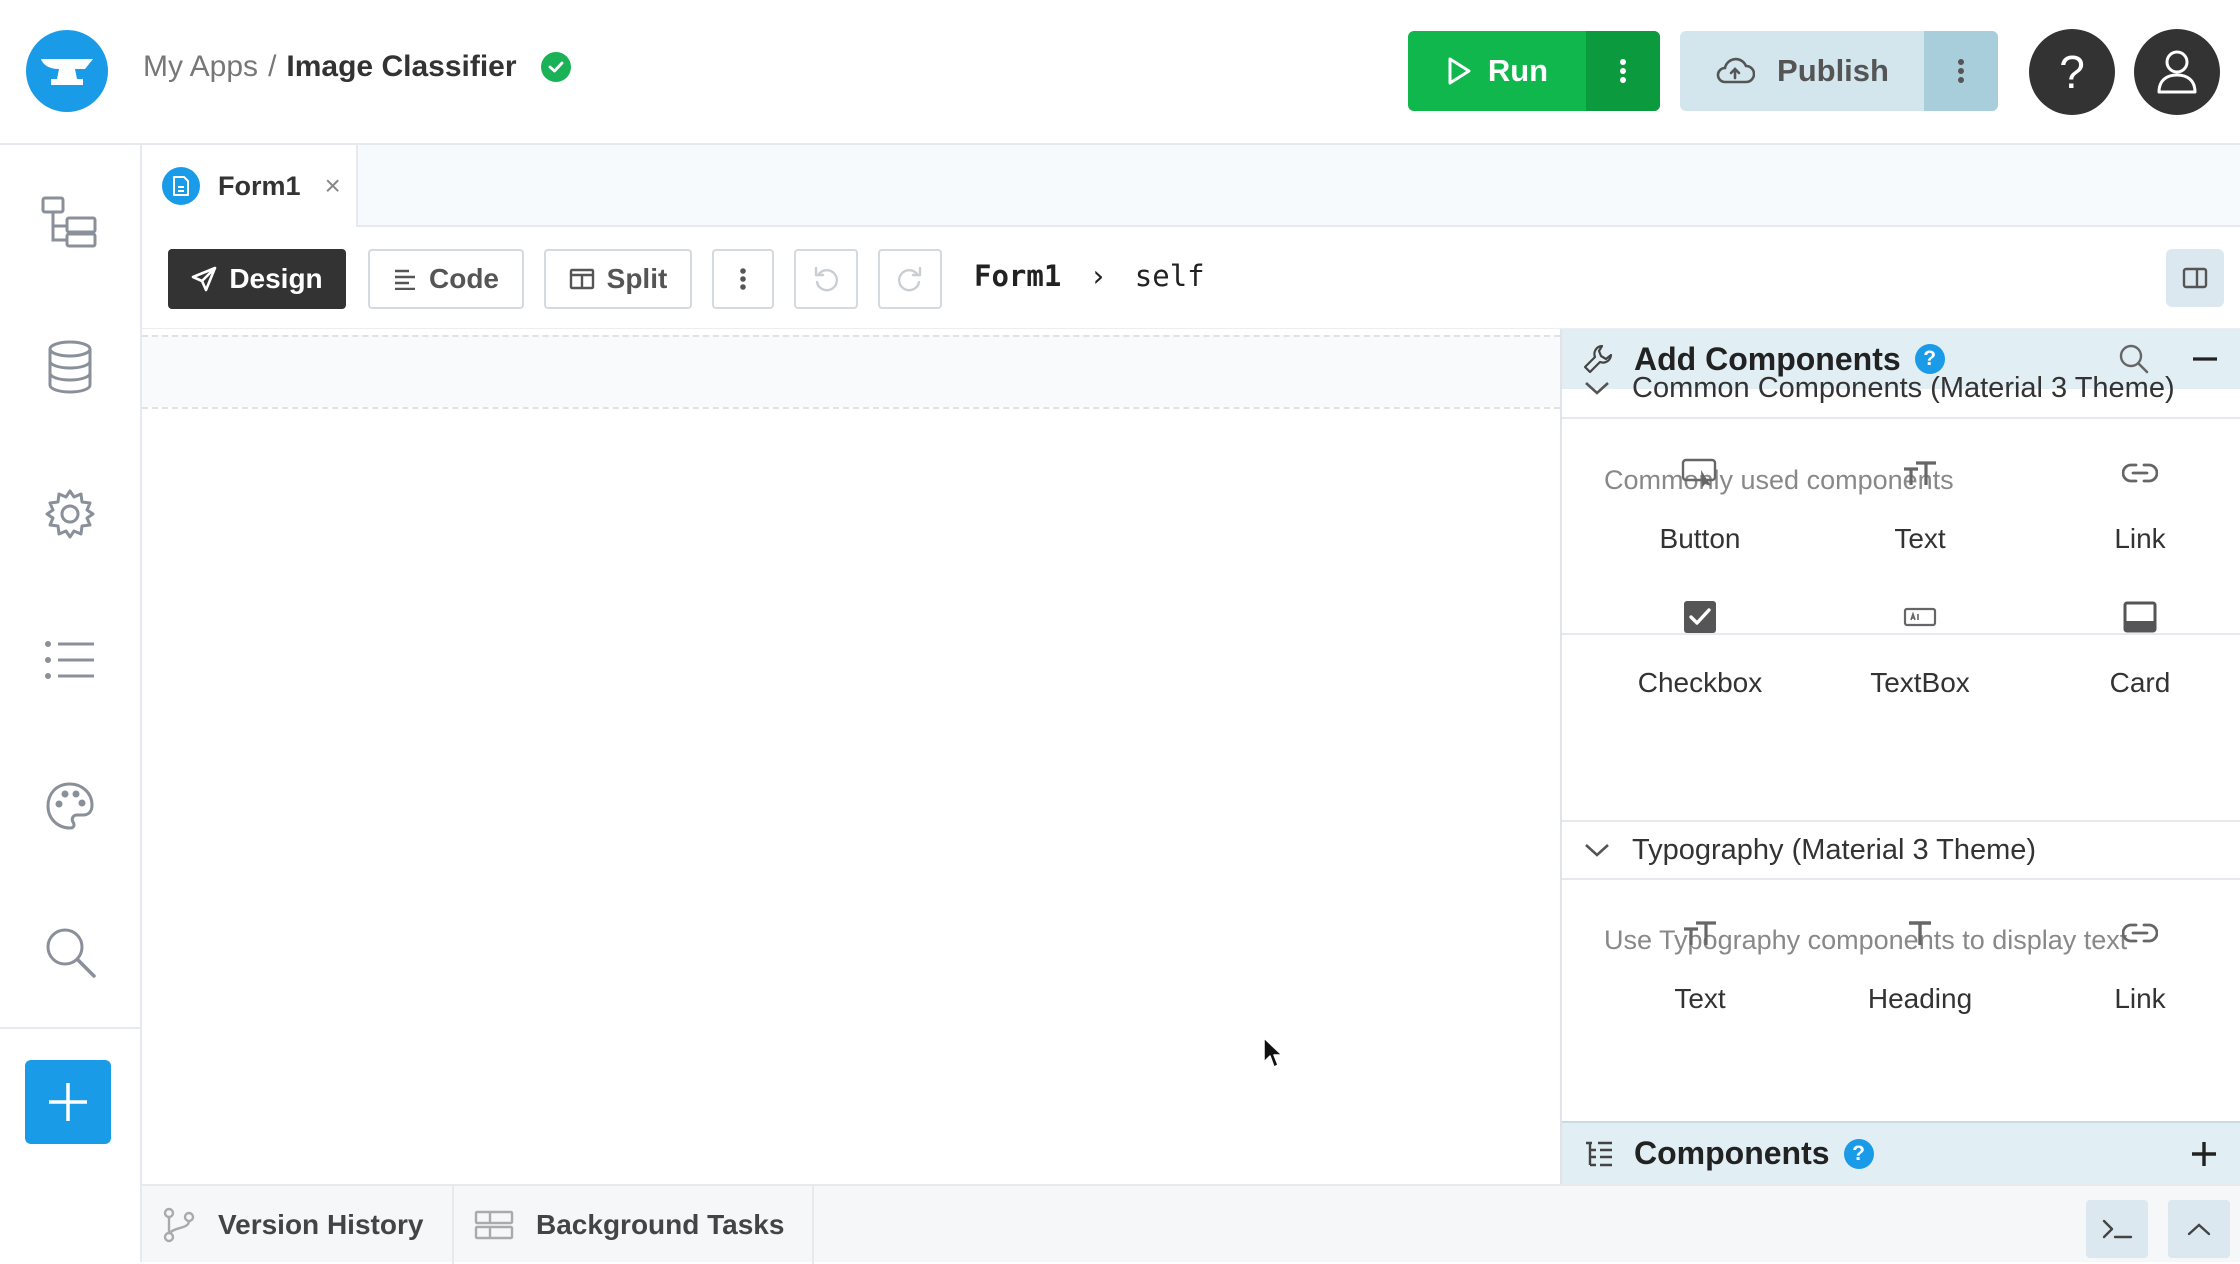 This screenshot has height=1264, width=2240. What do you see at coordinates (1017, 276) in the screenshot?
I see `path-form: Form1` at bounding box center [1017, 276].